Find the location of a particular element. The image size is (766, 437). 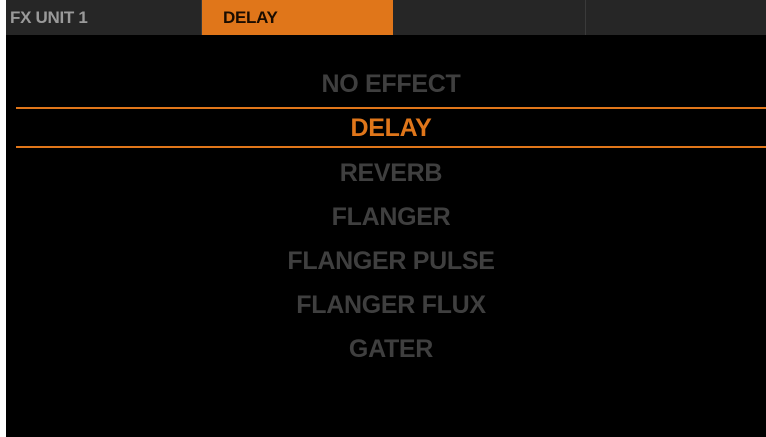

effect-item-flanger: FLANGER is located at coordinates (391, 217).